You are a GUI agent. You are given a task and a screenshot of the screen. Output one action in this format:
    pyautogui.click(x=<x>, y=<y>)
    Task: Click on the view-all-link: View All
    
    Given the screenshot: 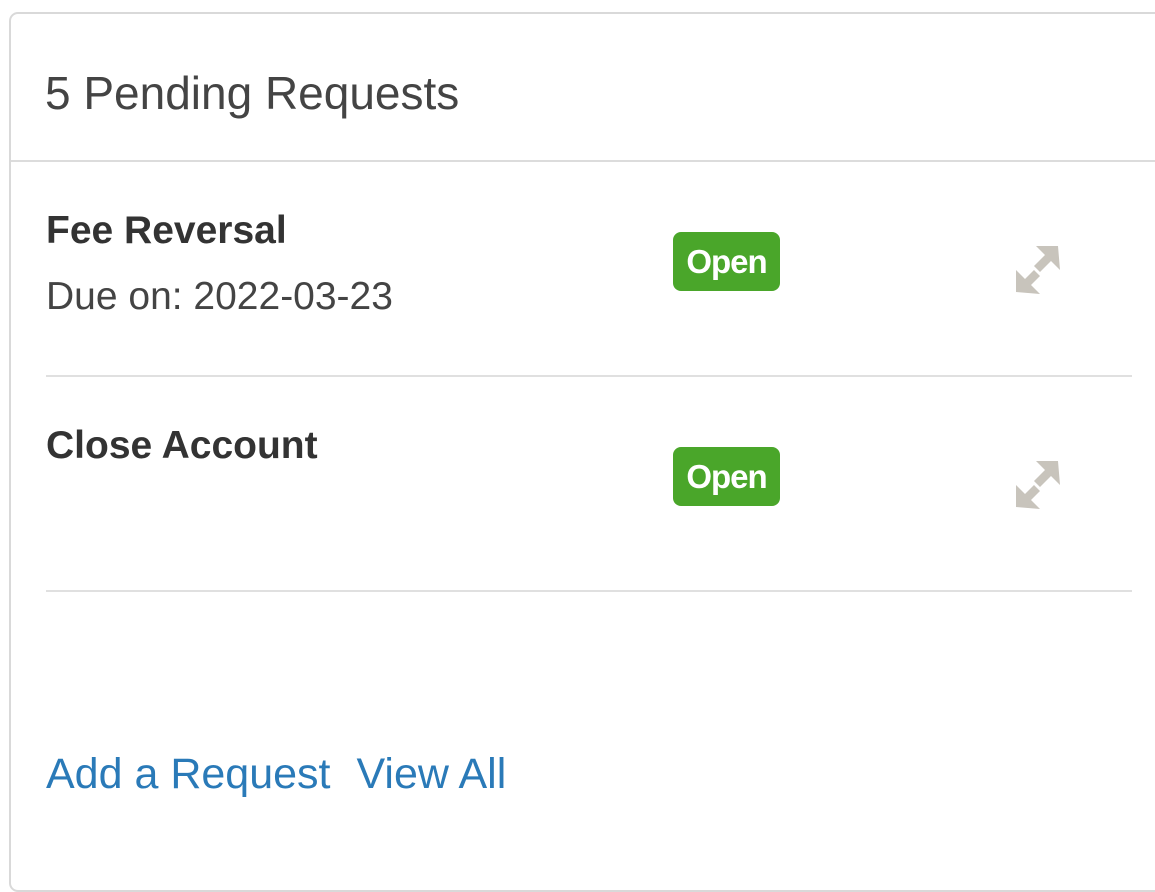 What is the action you would take?
    pyautogui.click(x=431, y=774)
    